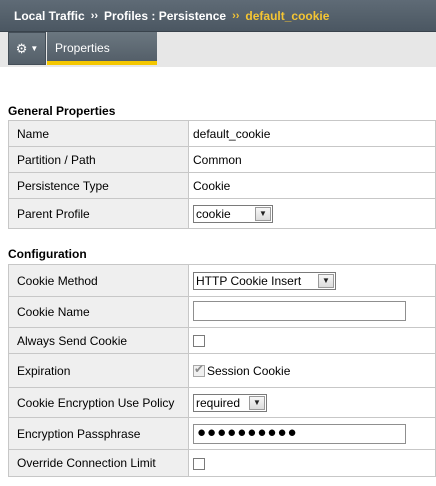 The image size is (436, 486). Describe the element at coordinates (249, 370) in the screenshot. I see `session-cookie-label: Session Cookie` at that location.